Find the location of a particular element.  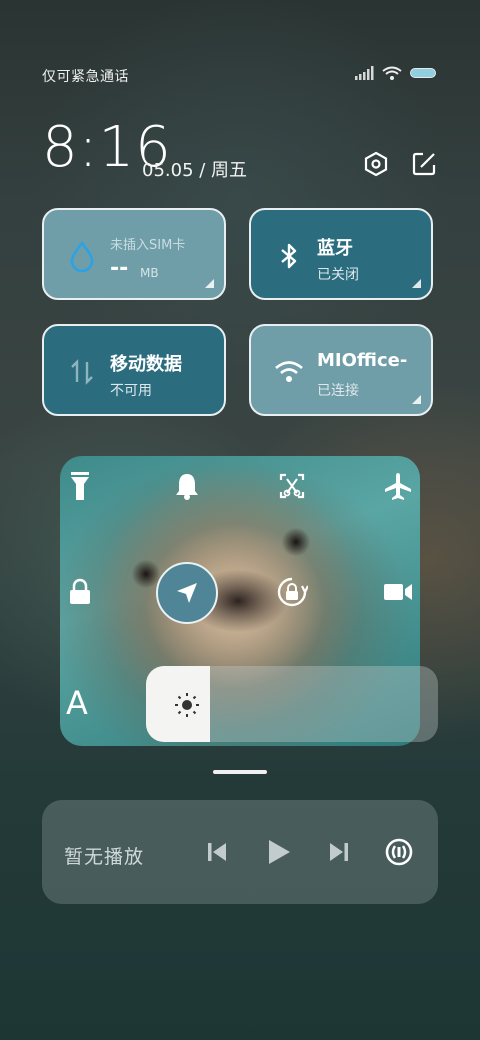

edit-icon is located at coordinates (424, 164).